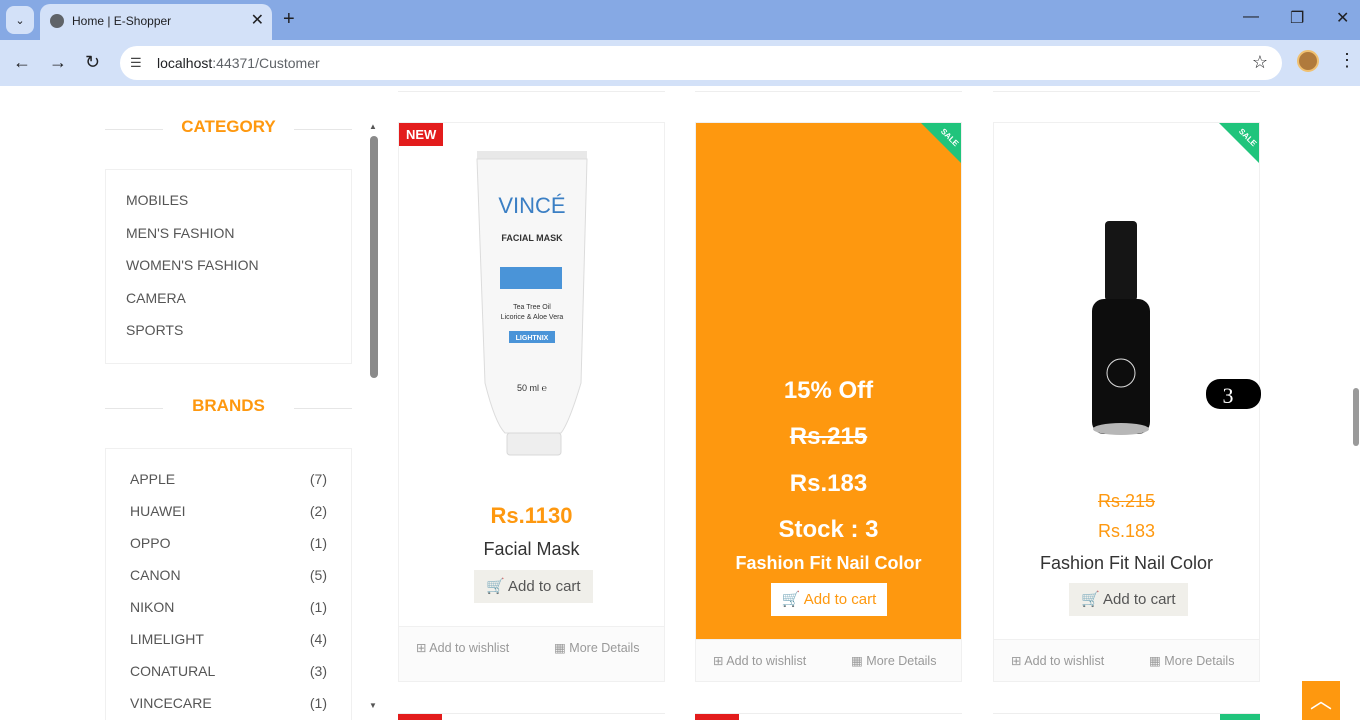  Describe the element at coordinates (531, 515) in the screenshot. I see `product-price: Rs.1130` at that location.